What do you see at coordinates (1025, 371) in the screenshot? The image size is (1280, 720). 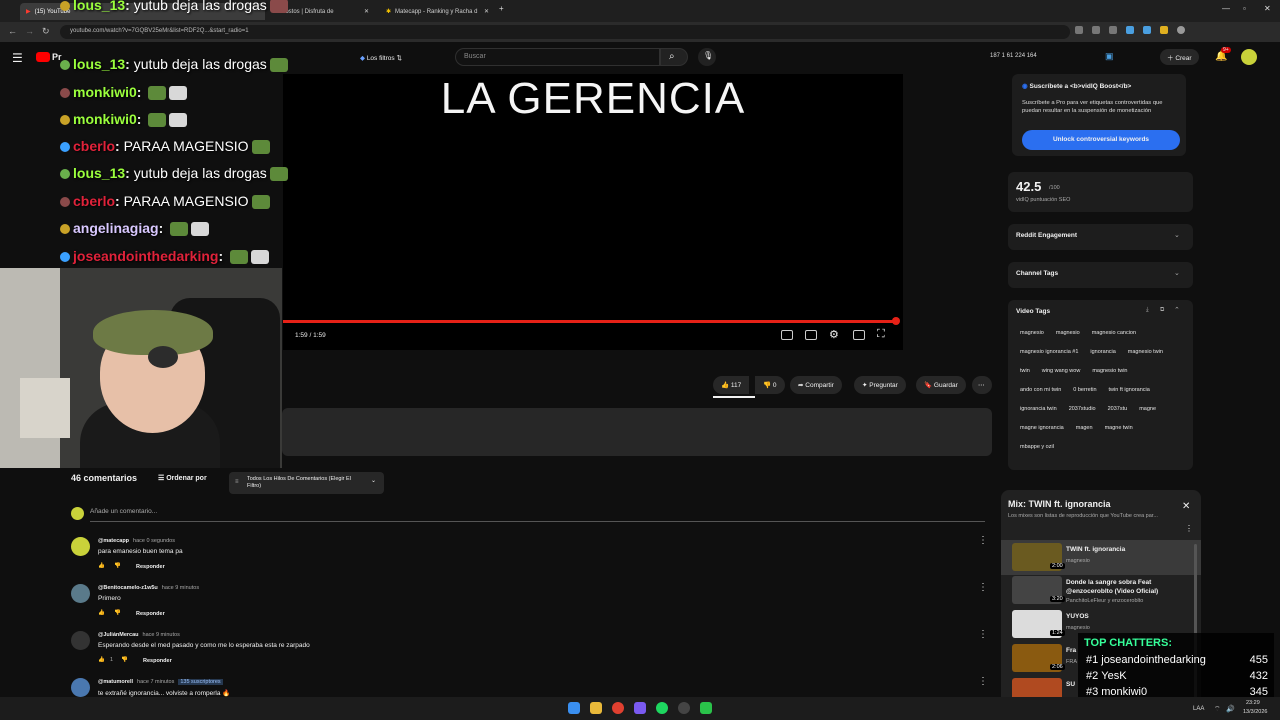 I see `video-tag: twin` at bounding box center [1025, 371].